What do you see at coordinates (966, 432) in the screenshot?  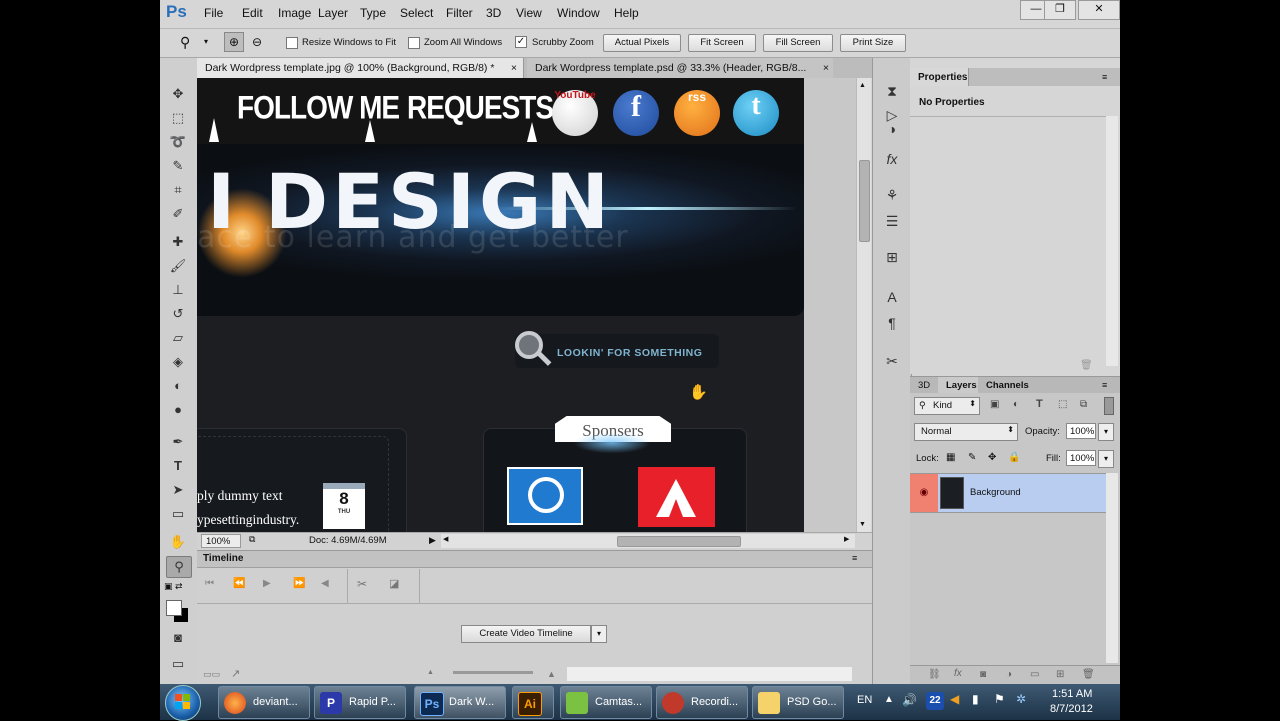 I see `blend-mode-select: Normal ⬍` at bounding box center [966, 432].